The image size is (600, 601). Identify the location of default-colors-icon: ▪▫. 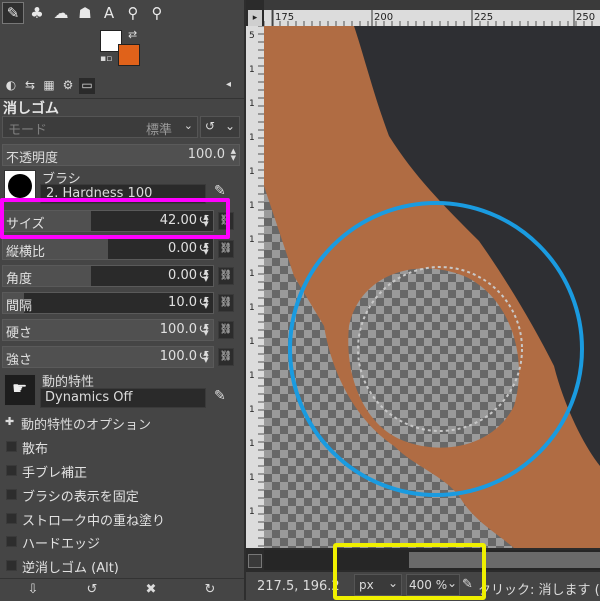
(106, 59).